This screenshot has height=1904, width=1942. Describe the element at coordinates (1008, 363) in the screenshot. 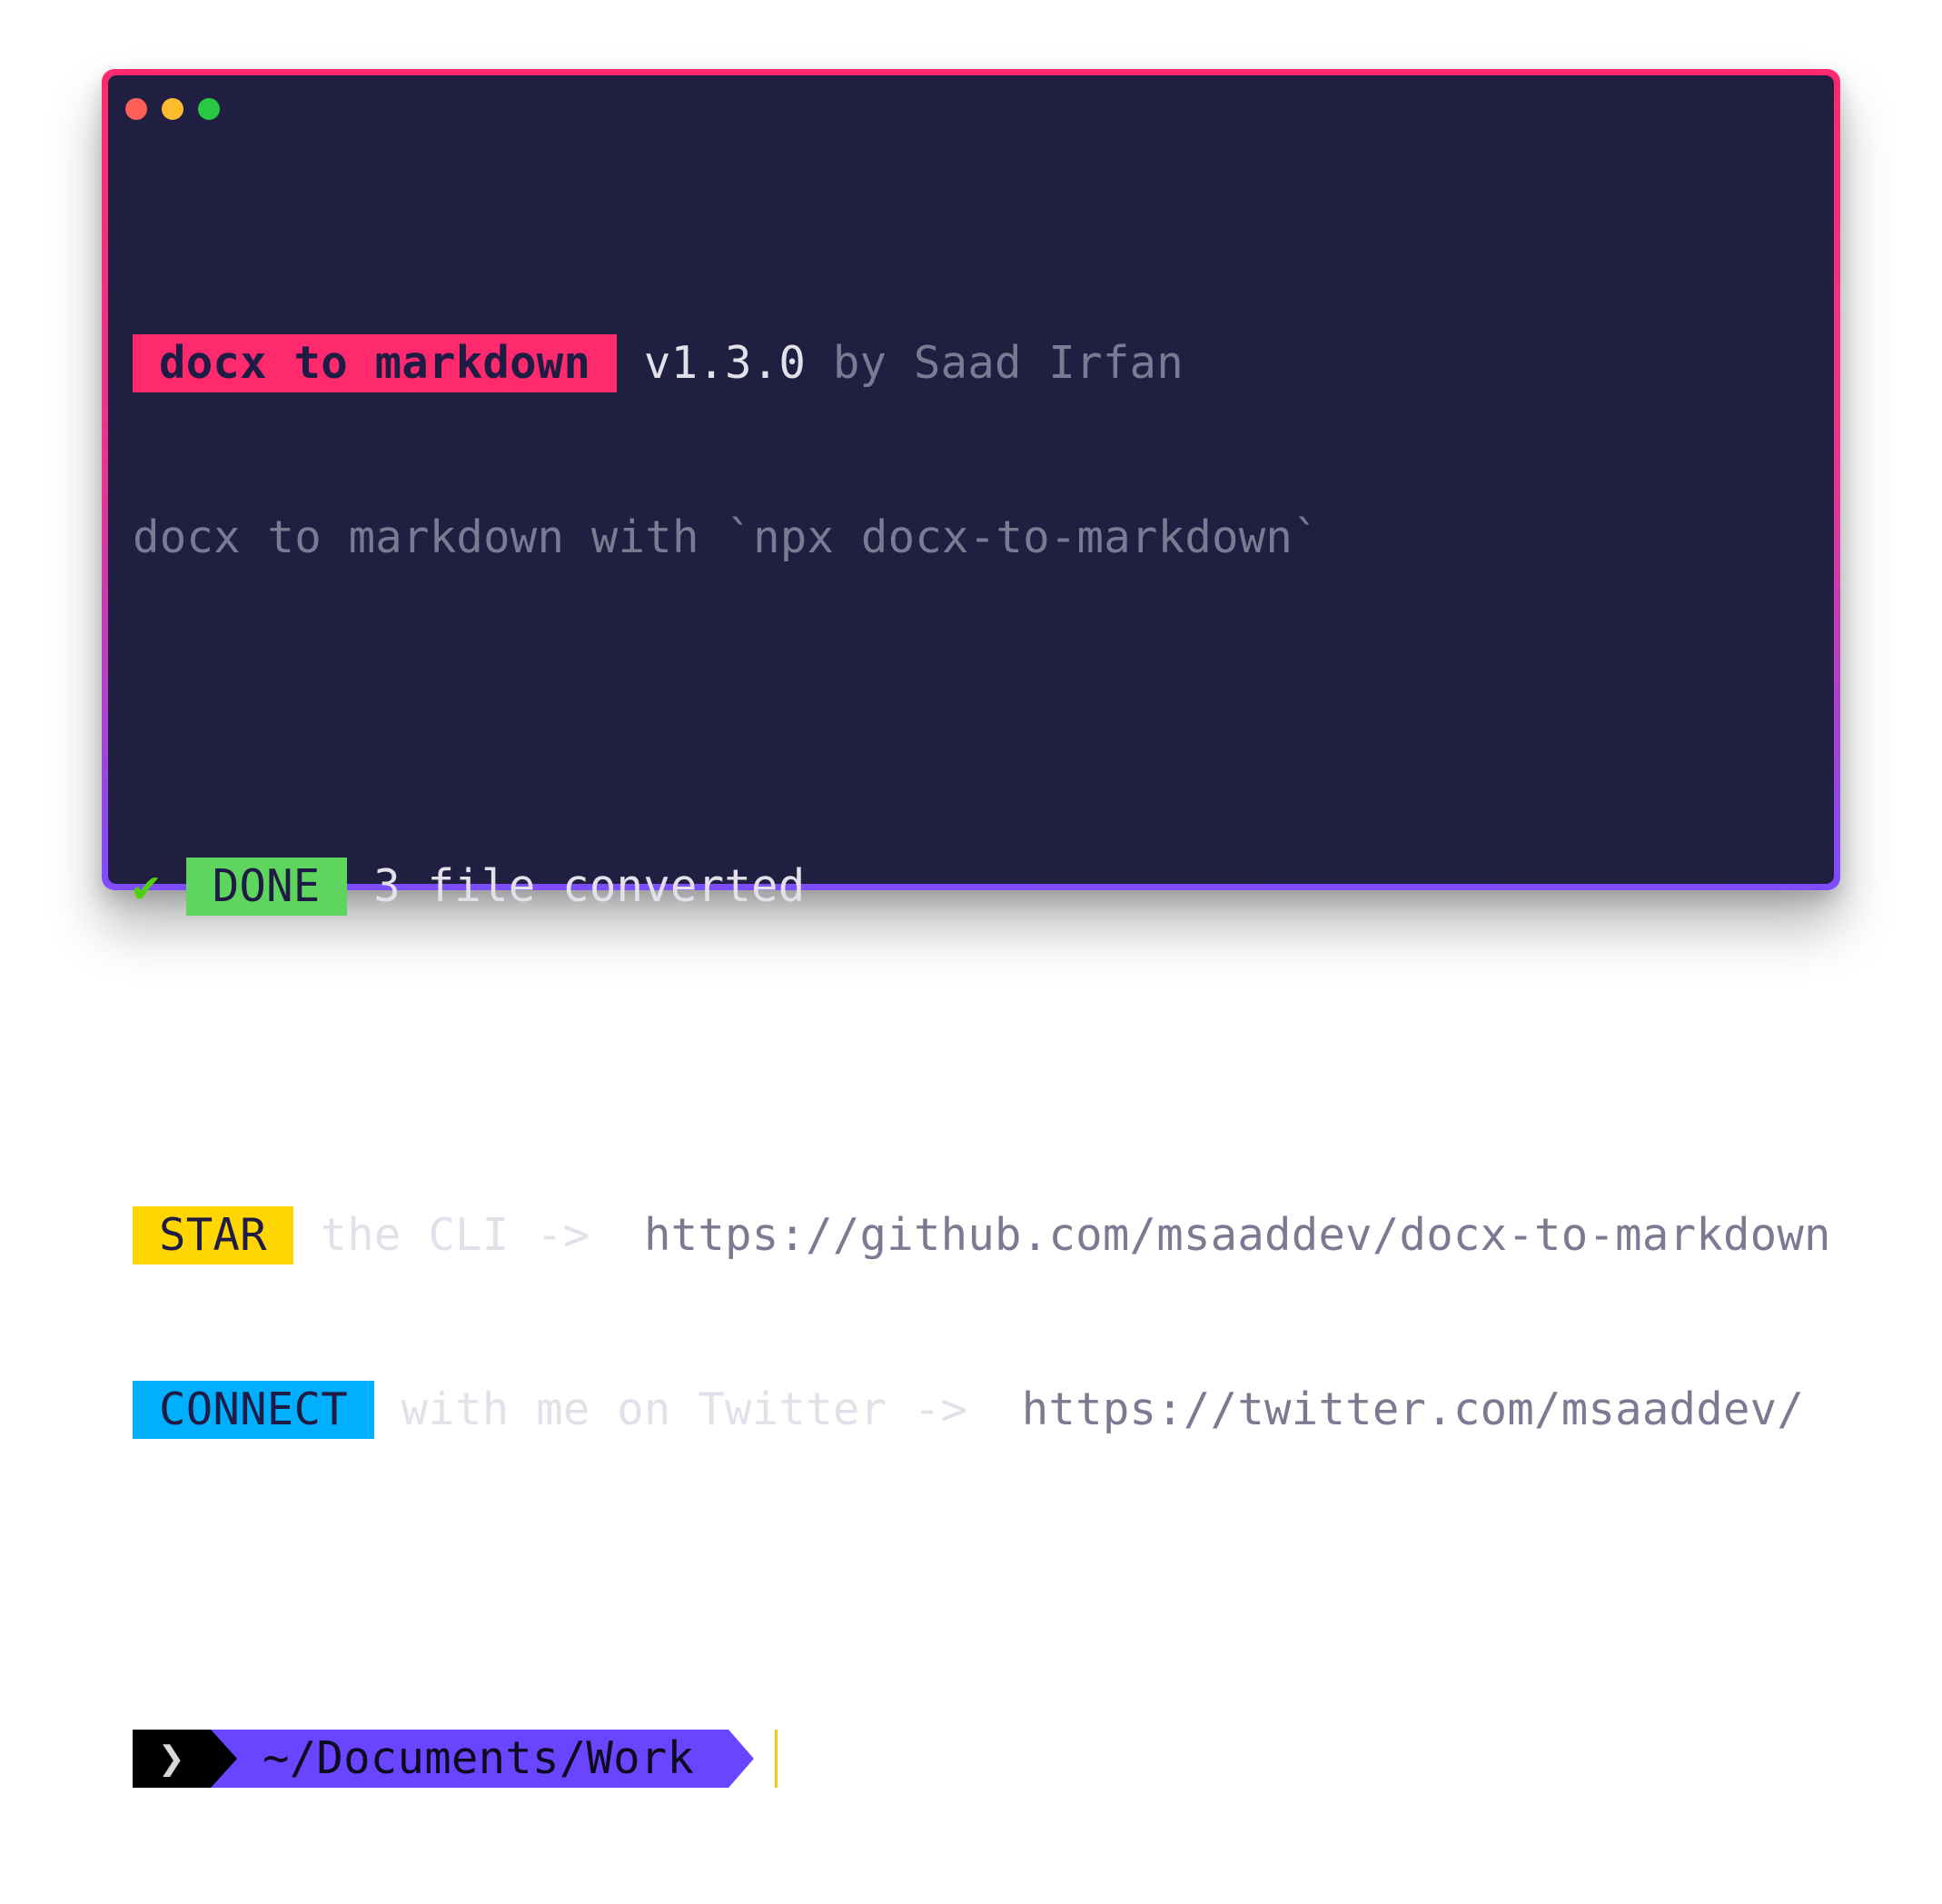

I see `author-text: by Saad Irfan` at that location.